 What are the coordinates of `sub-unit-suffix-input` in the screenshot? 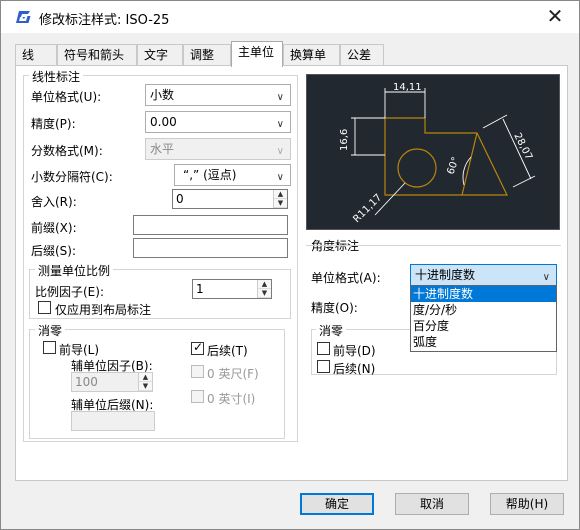 It's located at (113, 421).